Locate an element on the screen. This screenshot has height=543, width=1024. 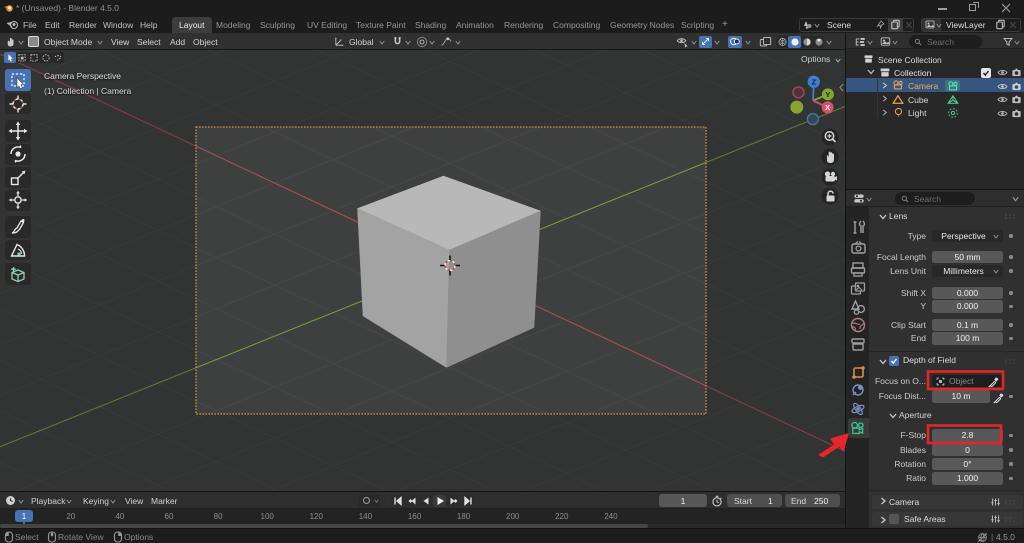
svg-text: Y is located at coordinates (827, 94).